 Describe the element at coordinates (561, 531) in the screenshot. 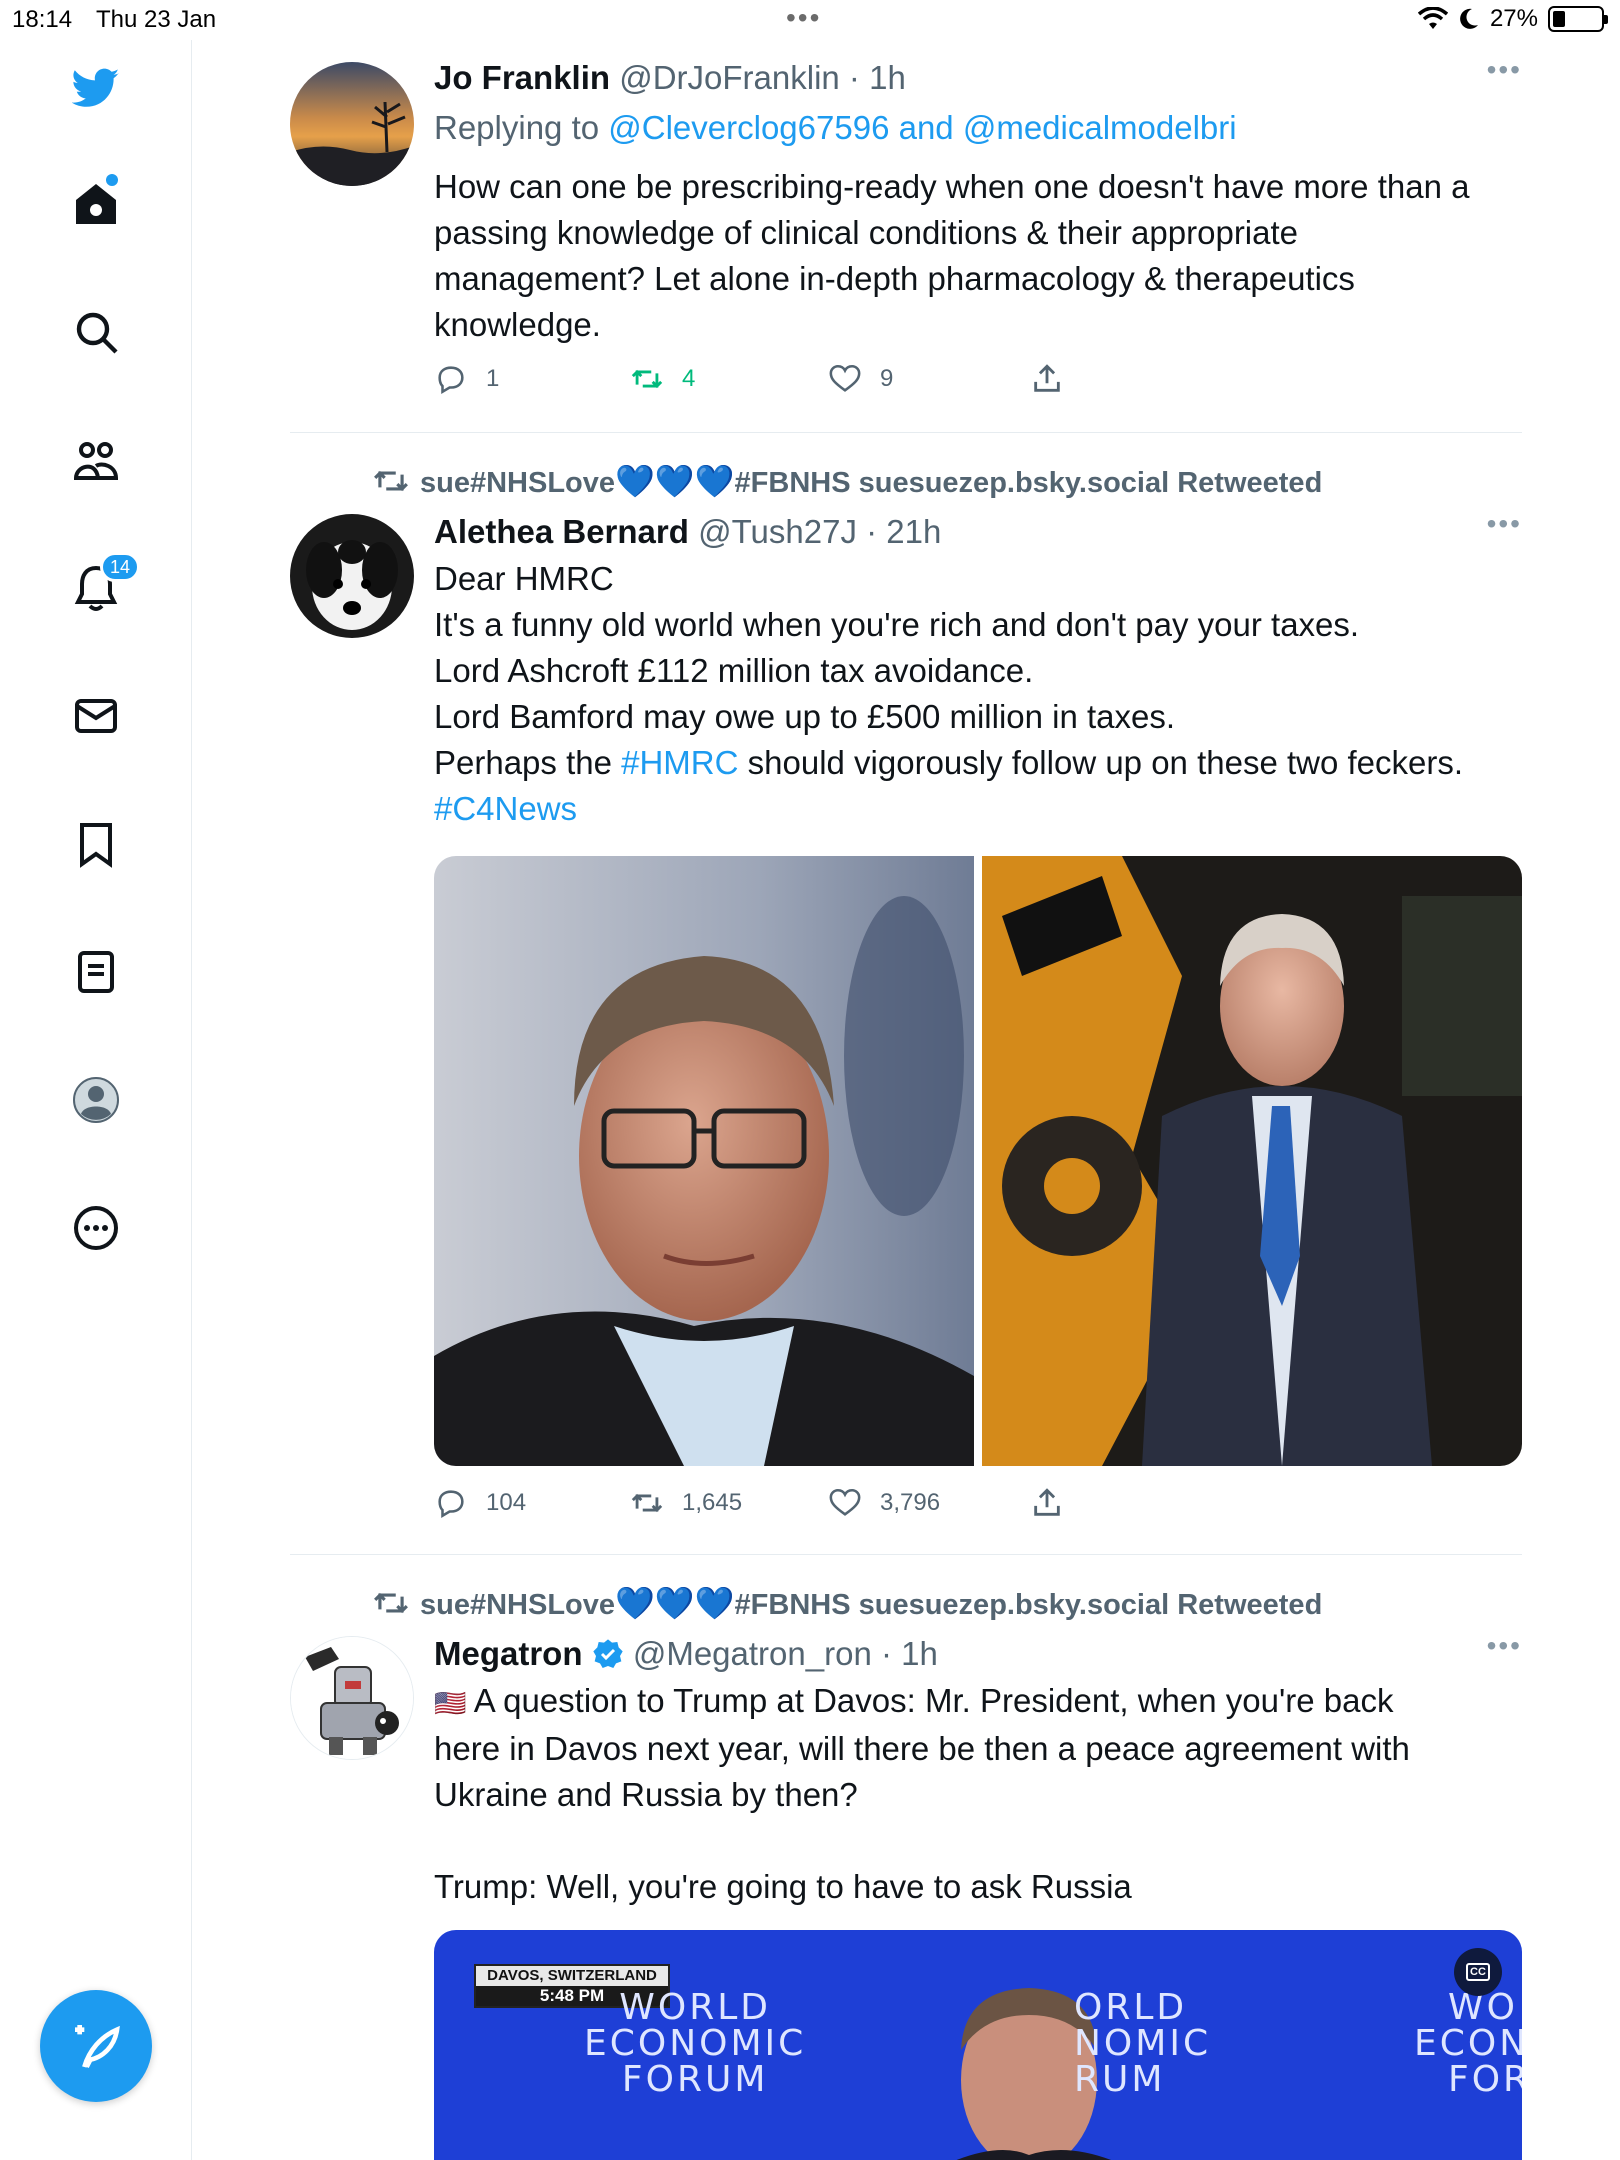

I see `display-name: Alethea Bernard` at that location.